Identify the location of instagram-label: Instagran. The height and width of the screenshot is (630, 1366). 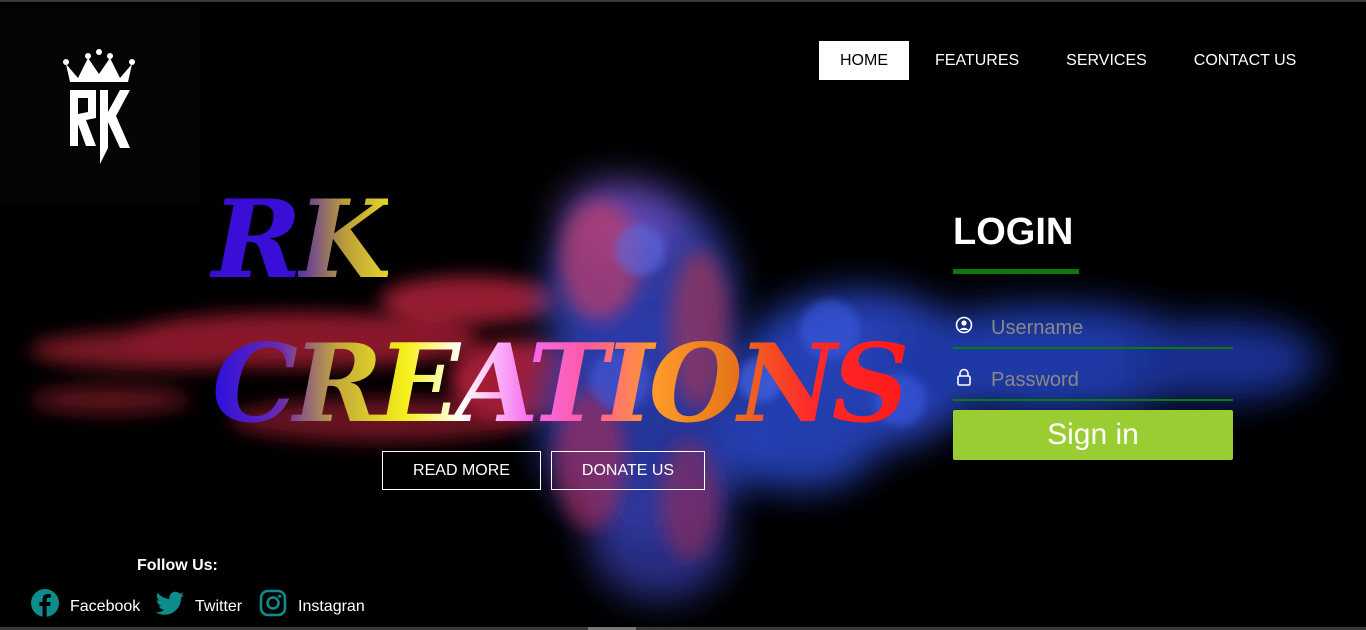
(331, 606).